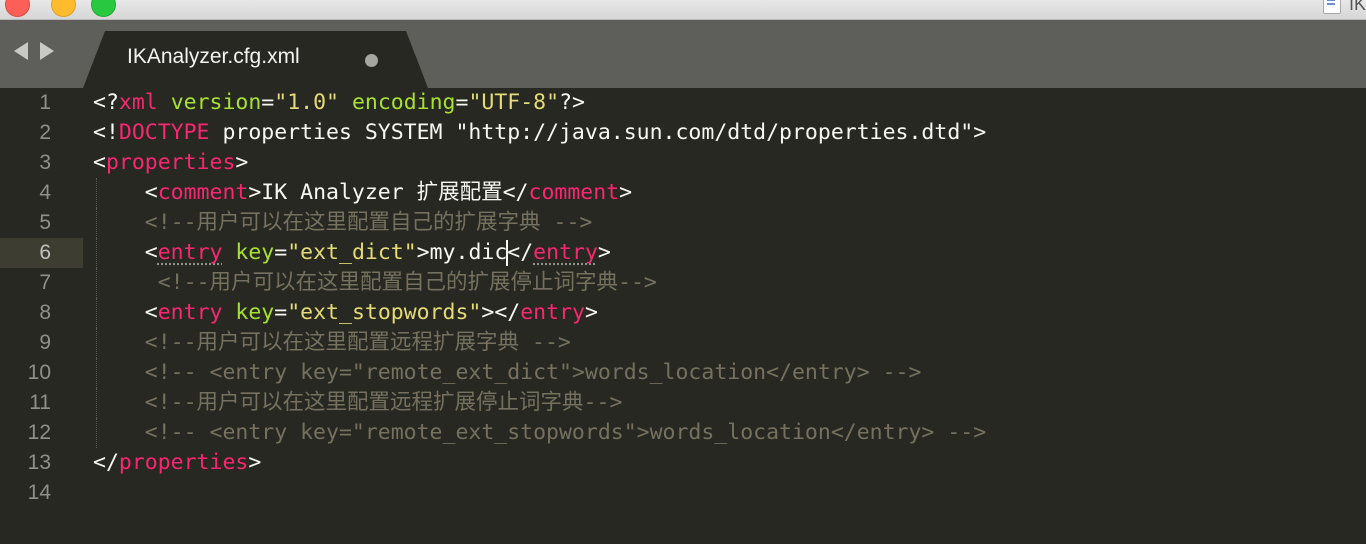 The height and width of the screenshot is (544, 1366). I want to click on line-gutter: 8, so click(41, 313).